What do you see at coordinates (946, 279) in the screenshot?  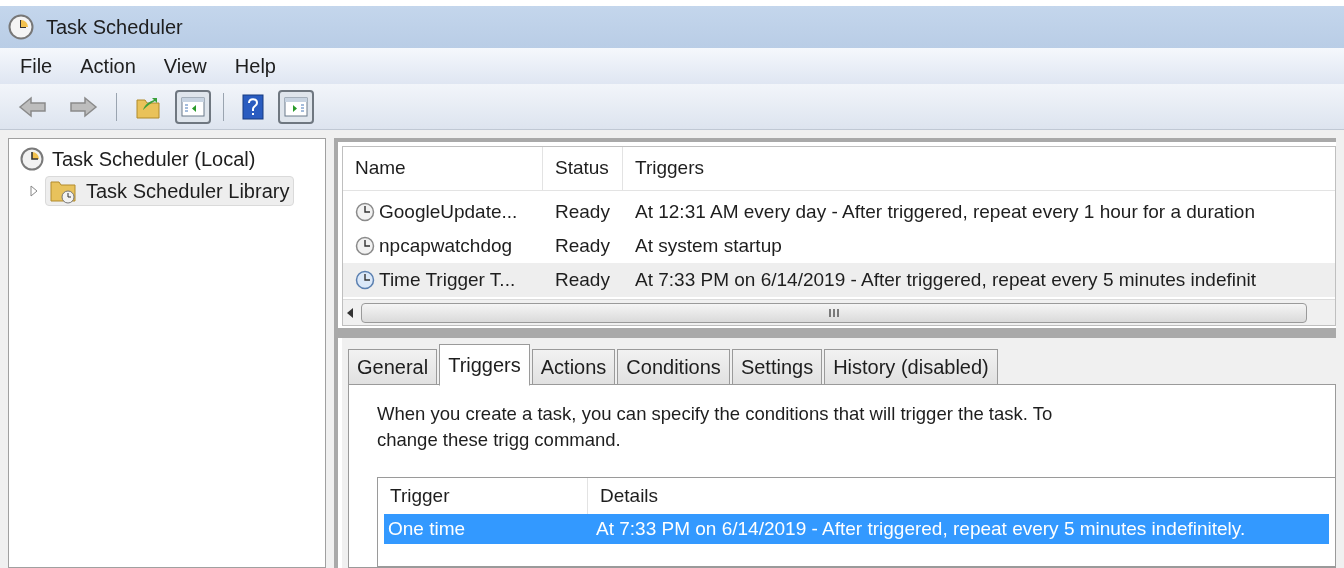 I see `table-cell-text: At 7:33 PM on 6/14/2019 - After triggered, repeat every 5 minutes indefinit` at bounding box center [946, 279].